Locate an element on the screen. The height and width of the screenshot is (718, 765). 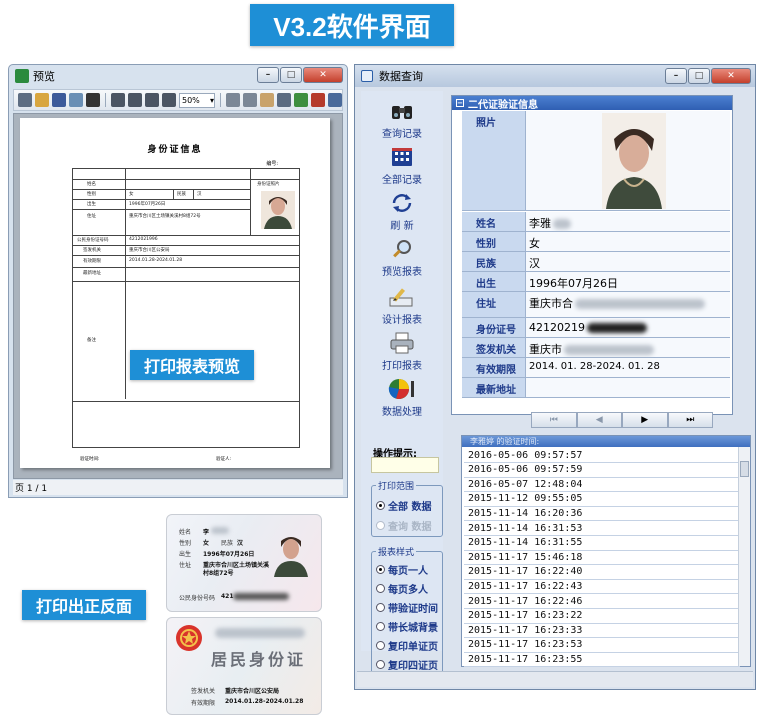
page-indicator: 页 1 / 1 is located at coordinates (31, 489).